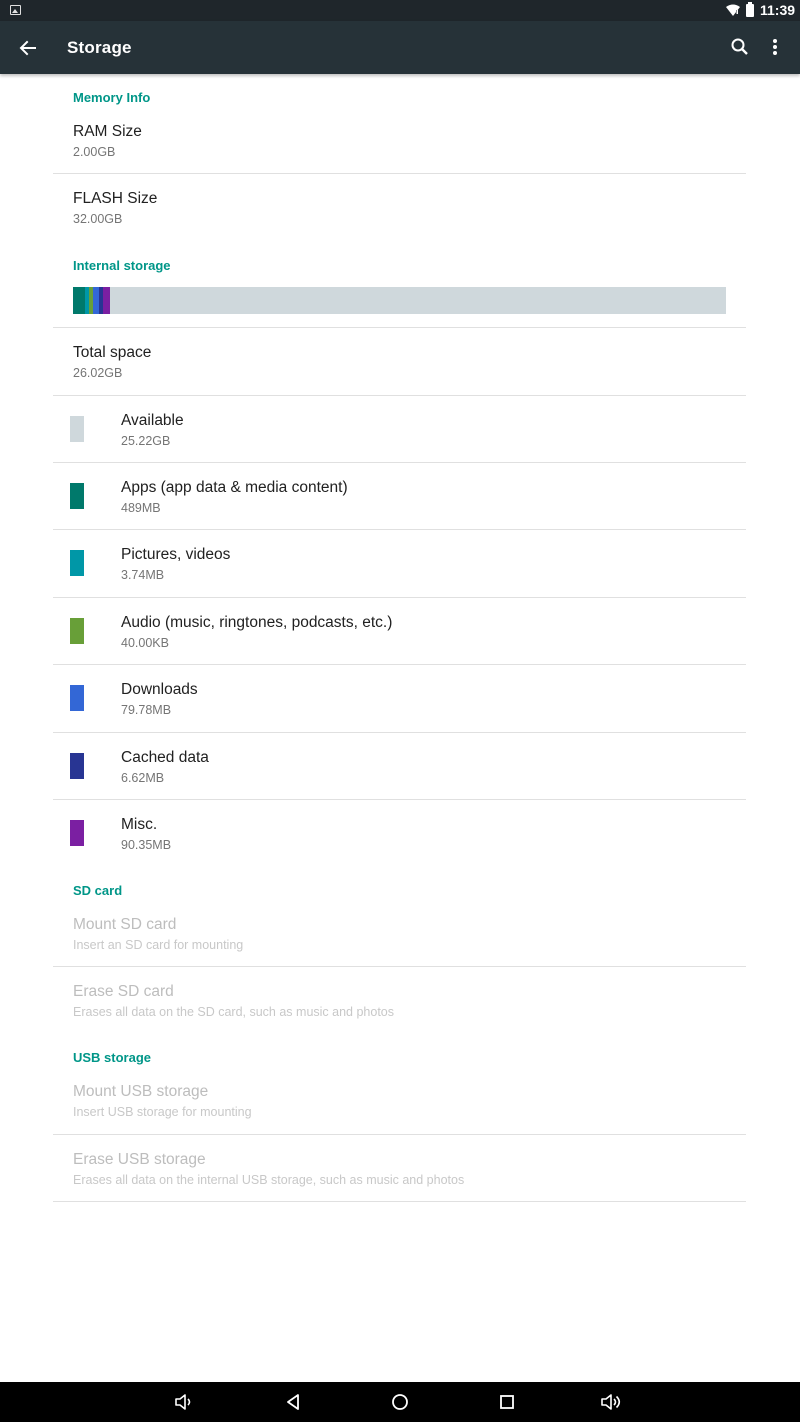 This screenshot has width=800, height=1422. I want to click on ram-size-title: RAM Size, so click(107, 131).